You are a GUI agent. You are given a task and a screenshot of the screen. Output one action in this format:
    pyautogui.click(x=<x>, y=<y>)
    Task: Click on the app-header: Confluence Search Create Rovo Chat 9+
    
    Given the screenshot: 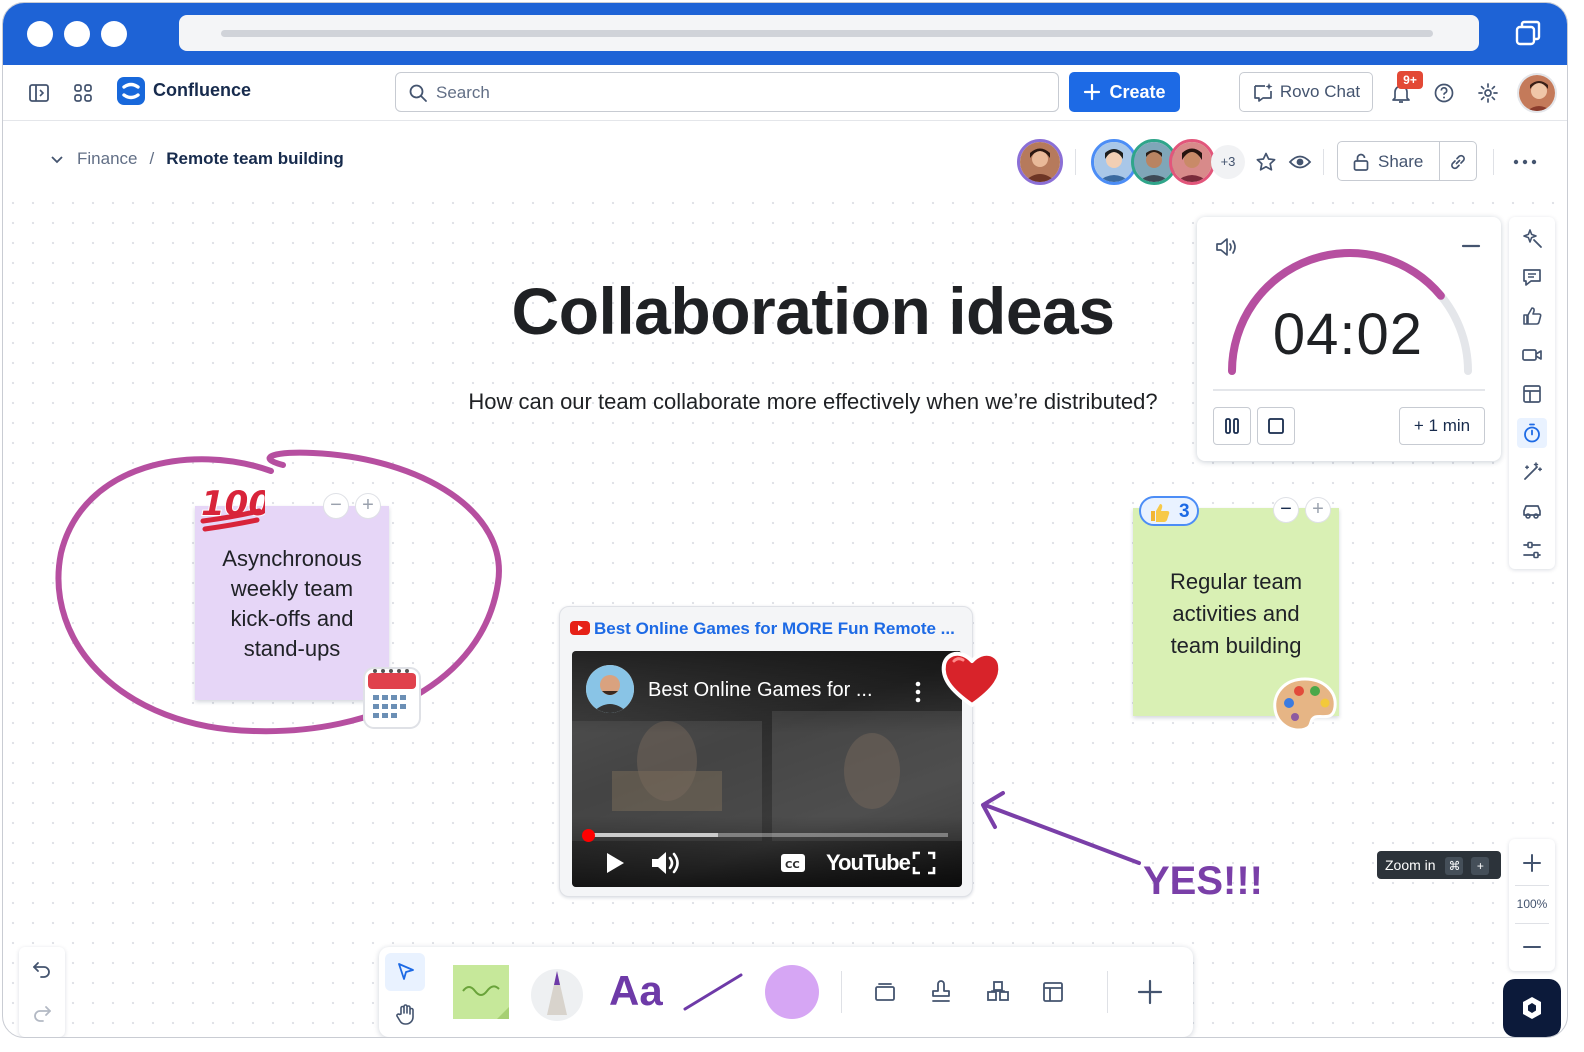 What is the action you would take?
    pyautogui.click(x=785, y=93)
    